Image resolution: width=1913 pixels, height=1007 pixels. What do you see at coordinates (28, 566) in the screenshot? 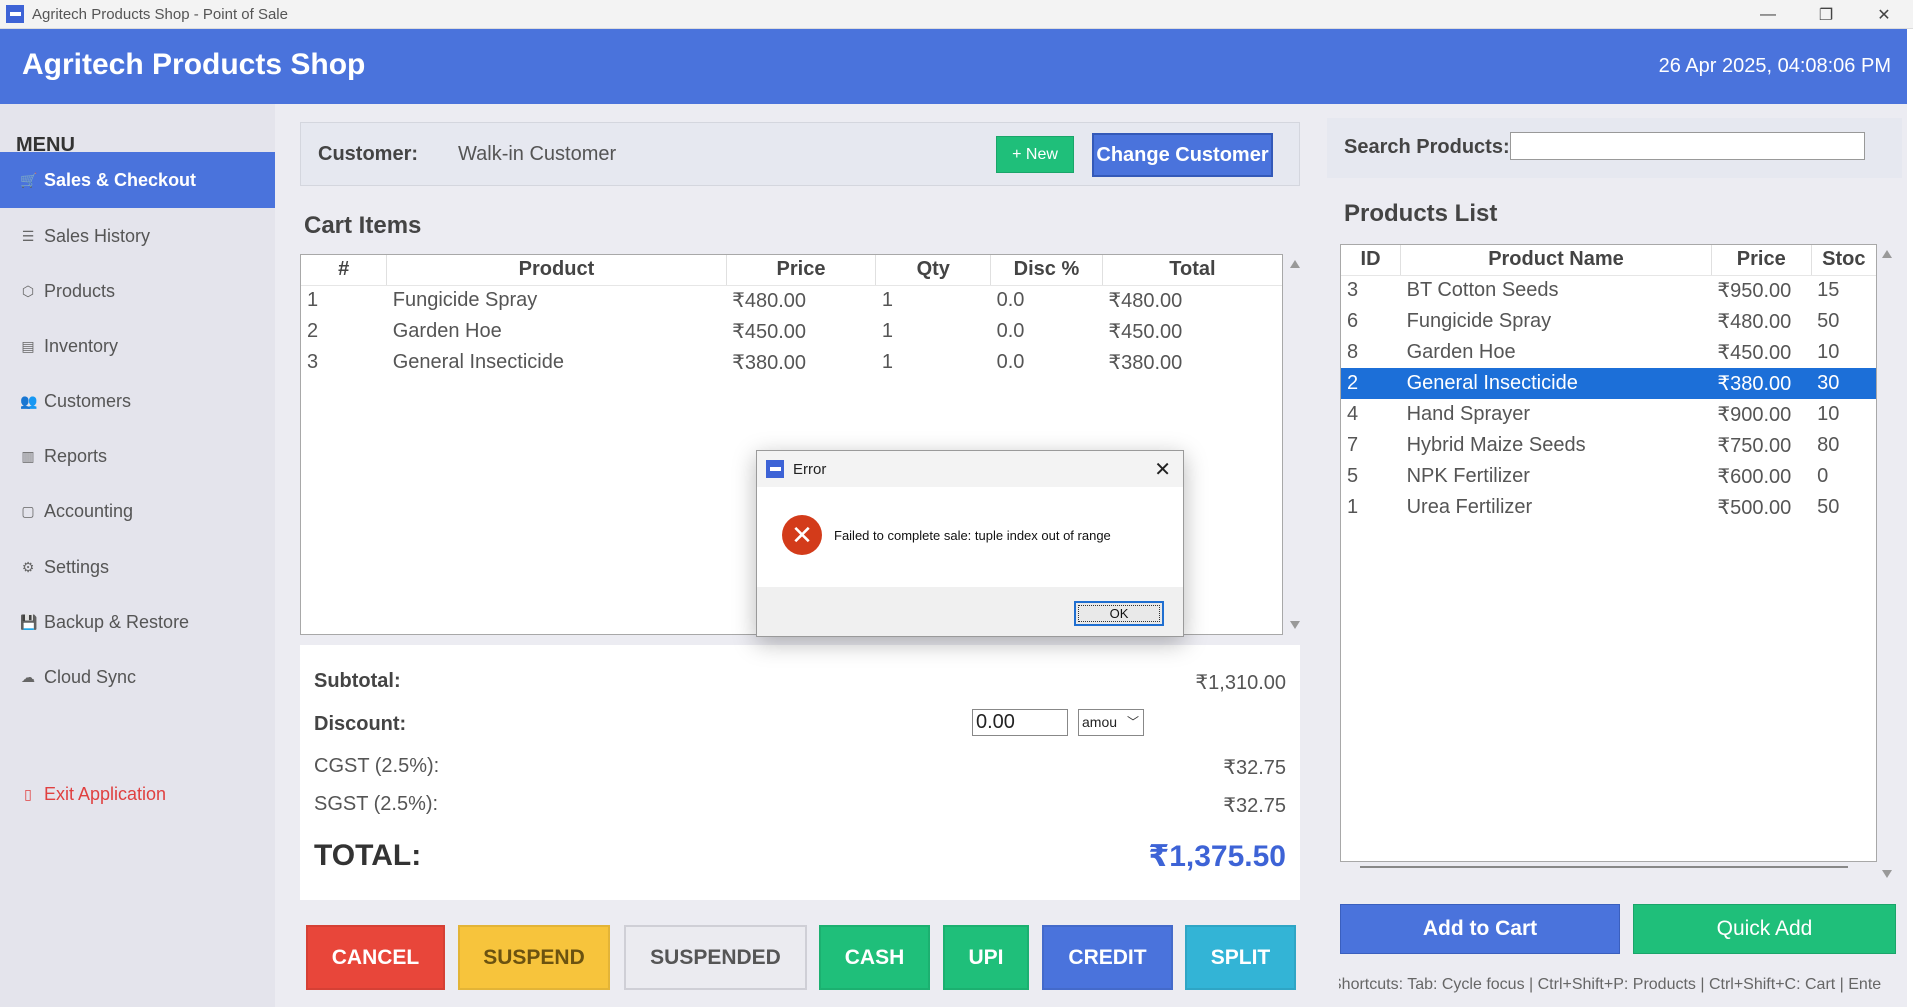
I see `gear-icon: ⚙` at bounding box center [28, 566].